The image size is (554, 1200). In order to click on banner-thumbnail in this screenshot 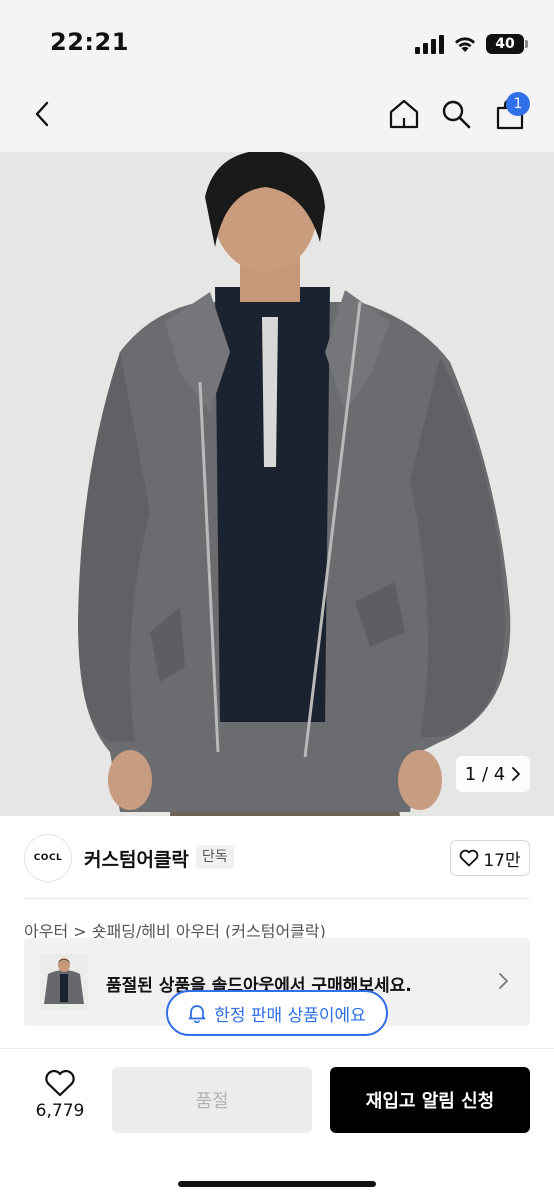, I will do `click(64, 982)`.